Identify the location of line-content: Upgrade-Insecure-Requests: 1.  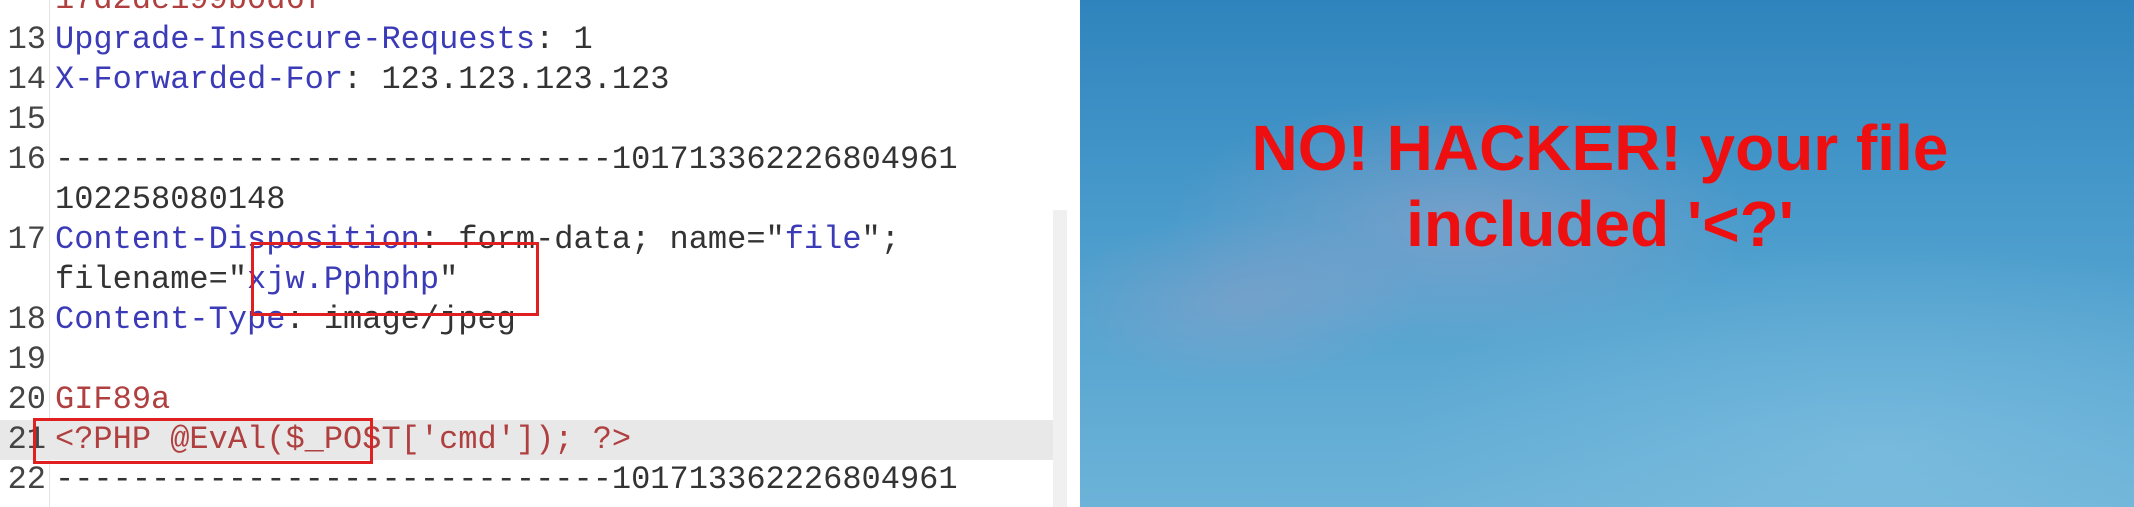
(324, 40).